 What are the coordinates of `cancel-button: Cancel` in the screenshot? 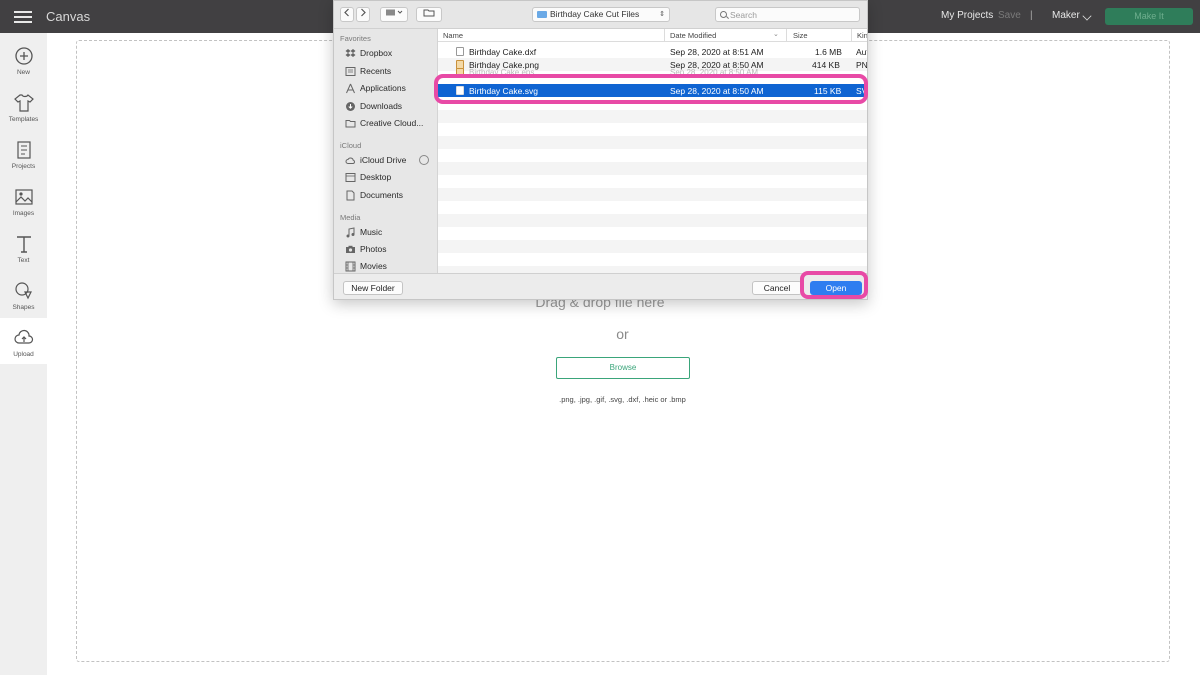 It's located at (777, 288).